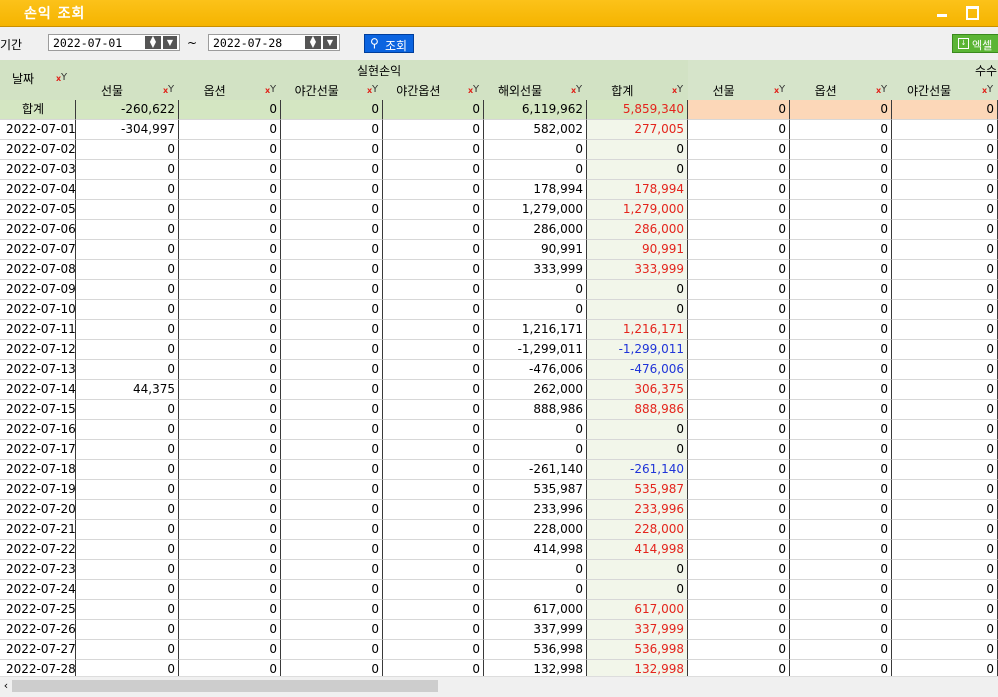  Describe the element at coordinates (535, 470) in the screenshot. I see `table-cell: -261,140` at that location.